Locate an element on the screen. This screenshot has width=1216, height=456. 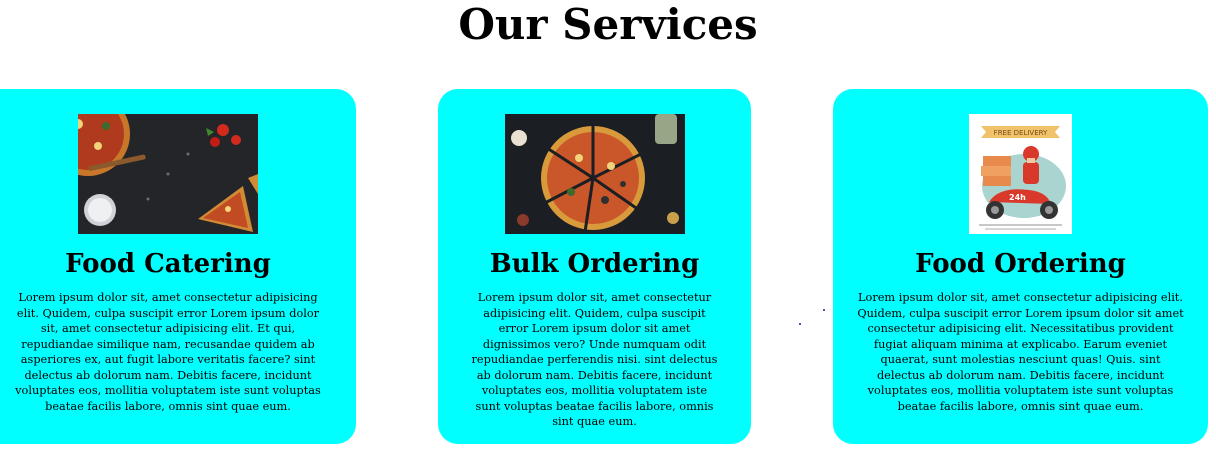
card-title: Food Ordering is located at coordinates (1020, 264).